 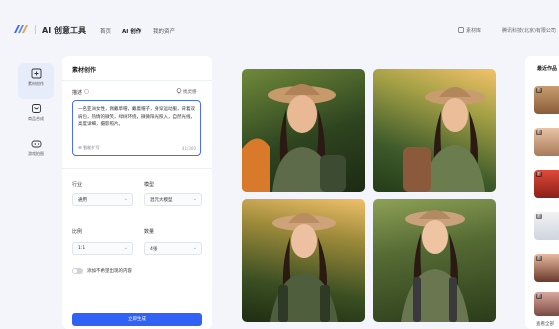 What do you see at coordinates (35, 192) in the screenshot?
I see `left-rail: 素材创作 商品合成 游戏拍图` at bounding box center [35, 192].